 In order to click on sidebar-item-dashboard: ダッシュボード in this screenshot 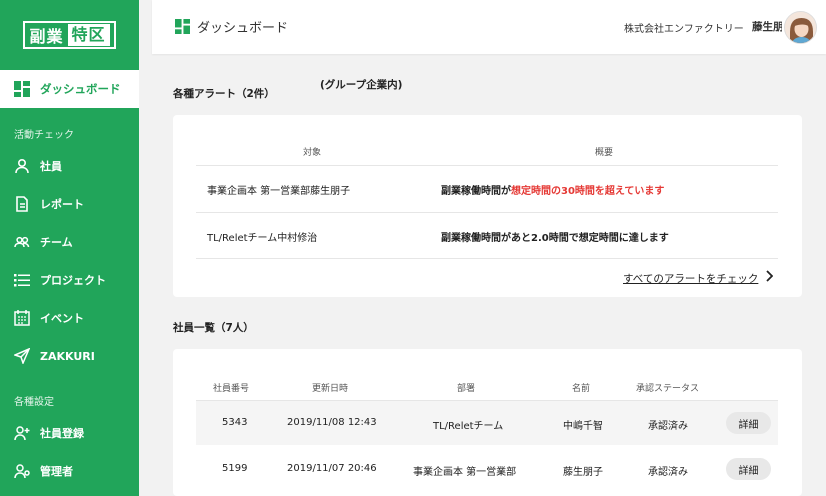, I will do `click(69, 89)`.